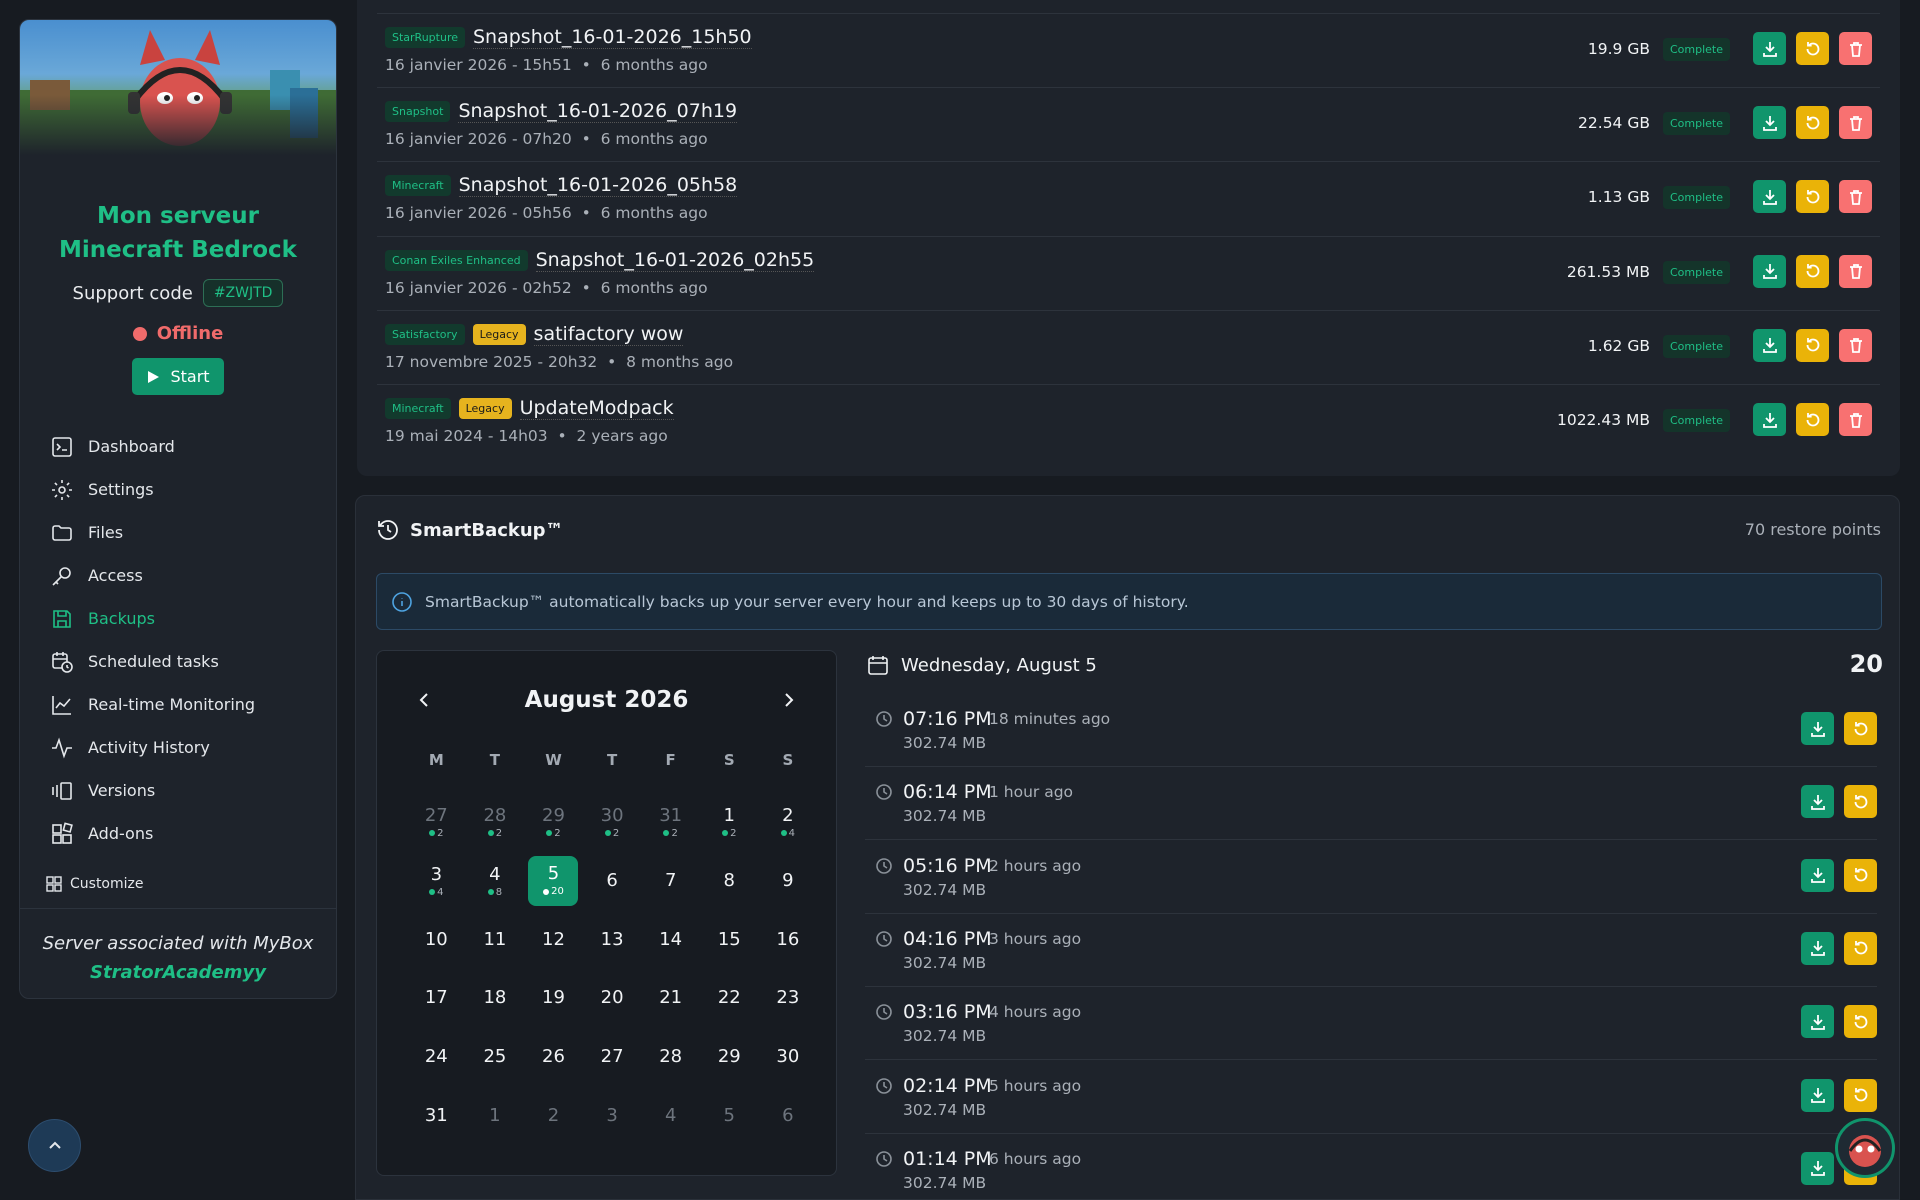 Image resolution: width=1920 pixels, height=1200 pixels. I want to click on calendar-day: 11, so click(495, 939).